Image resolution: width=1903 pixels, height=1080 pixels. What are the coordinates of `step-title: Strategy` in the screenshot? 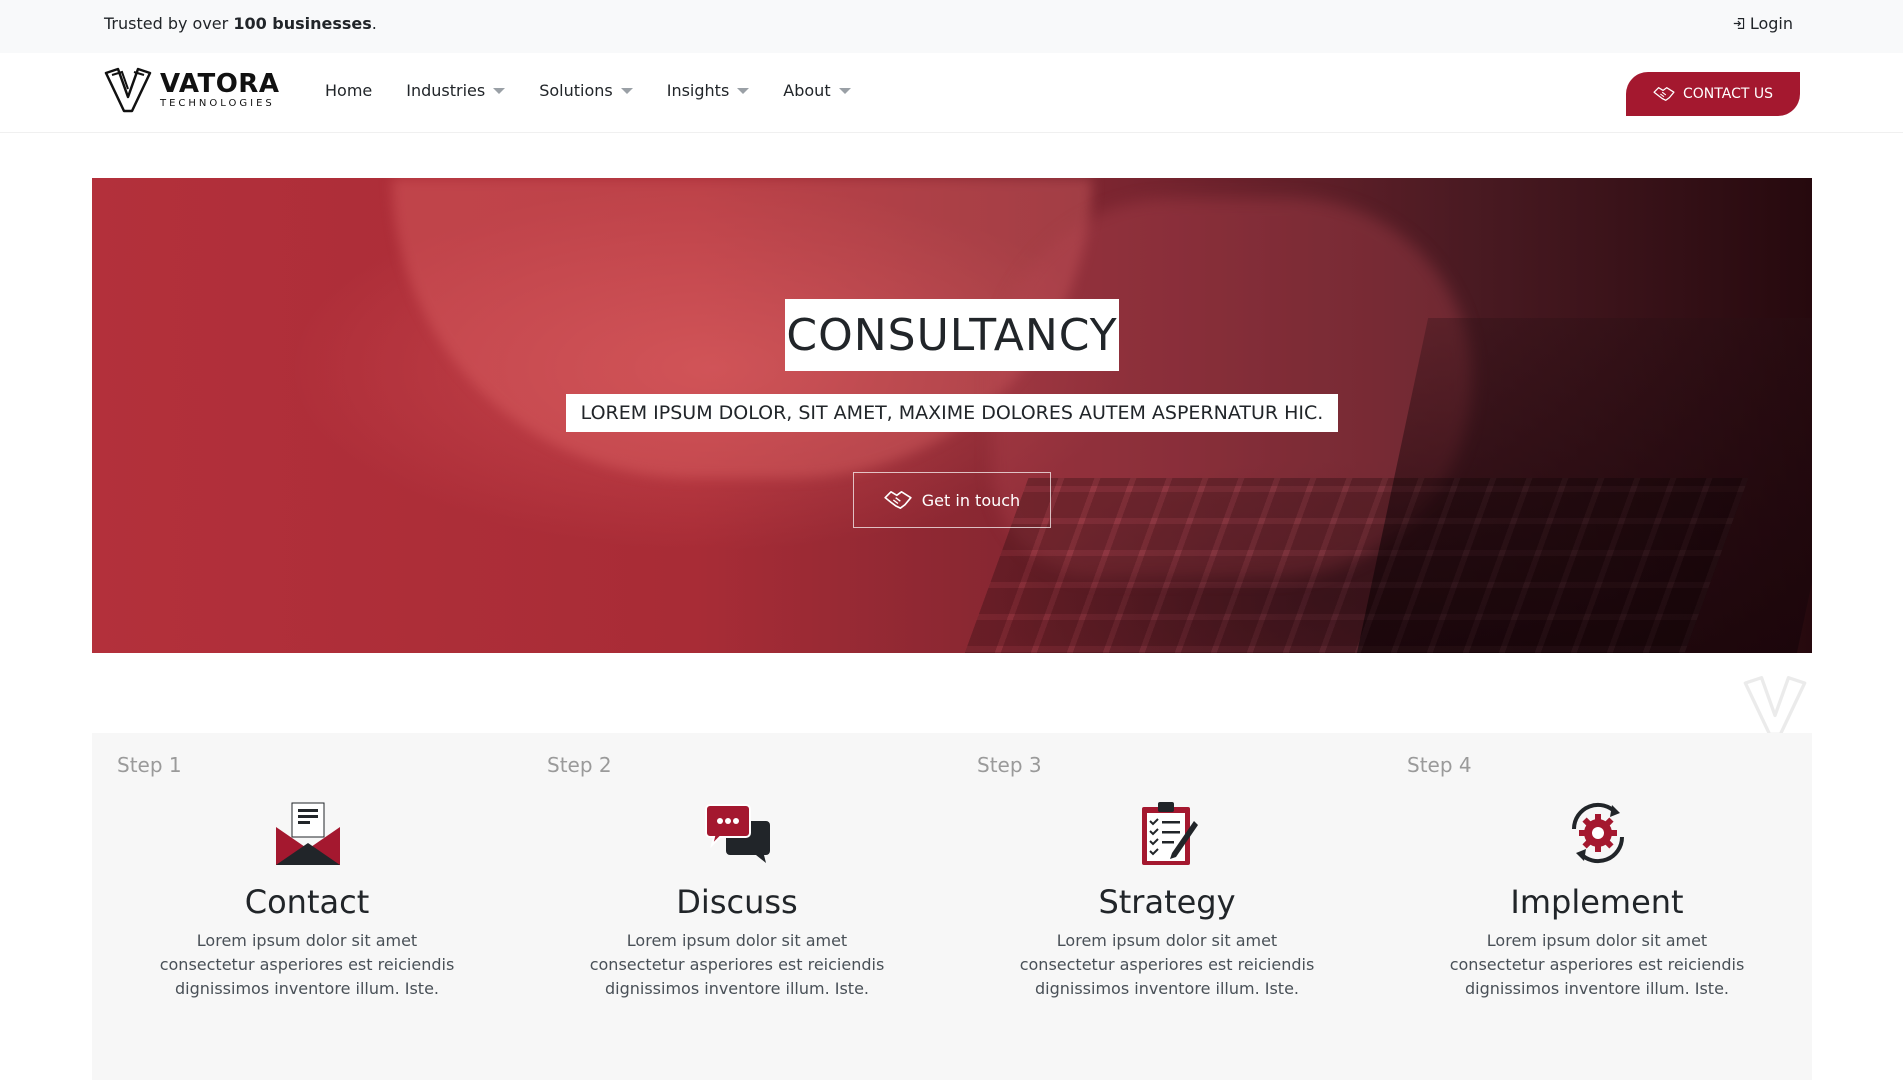 It's located at (1167, 902).